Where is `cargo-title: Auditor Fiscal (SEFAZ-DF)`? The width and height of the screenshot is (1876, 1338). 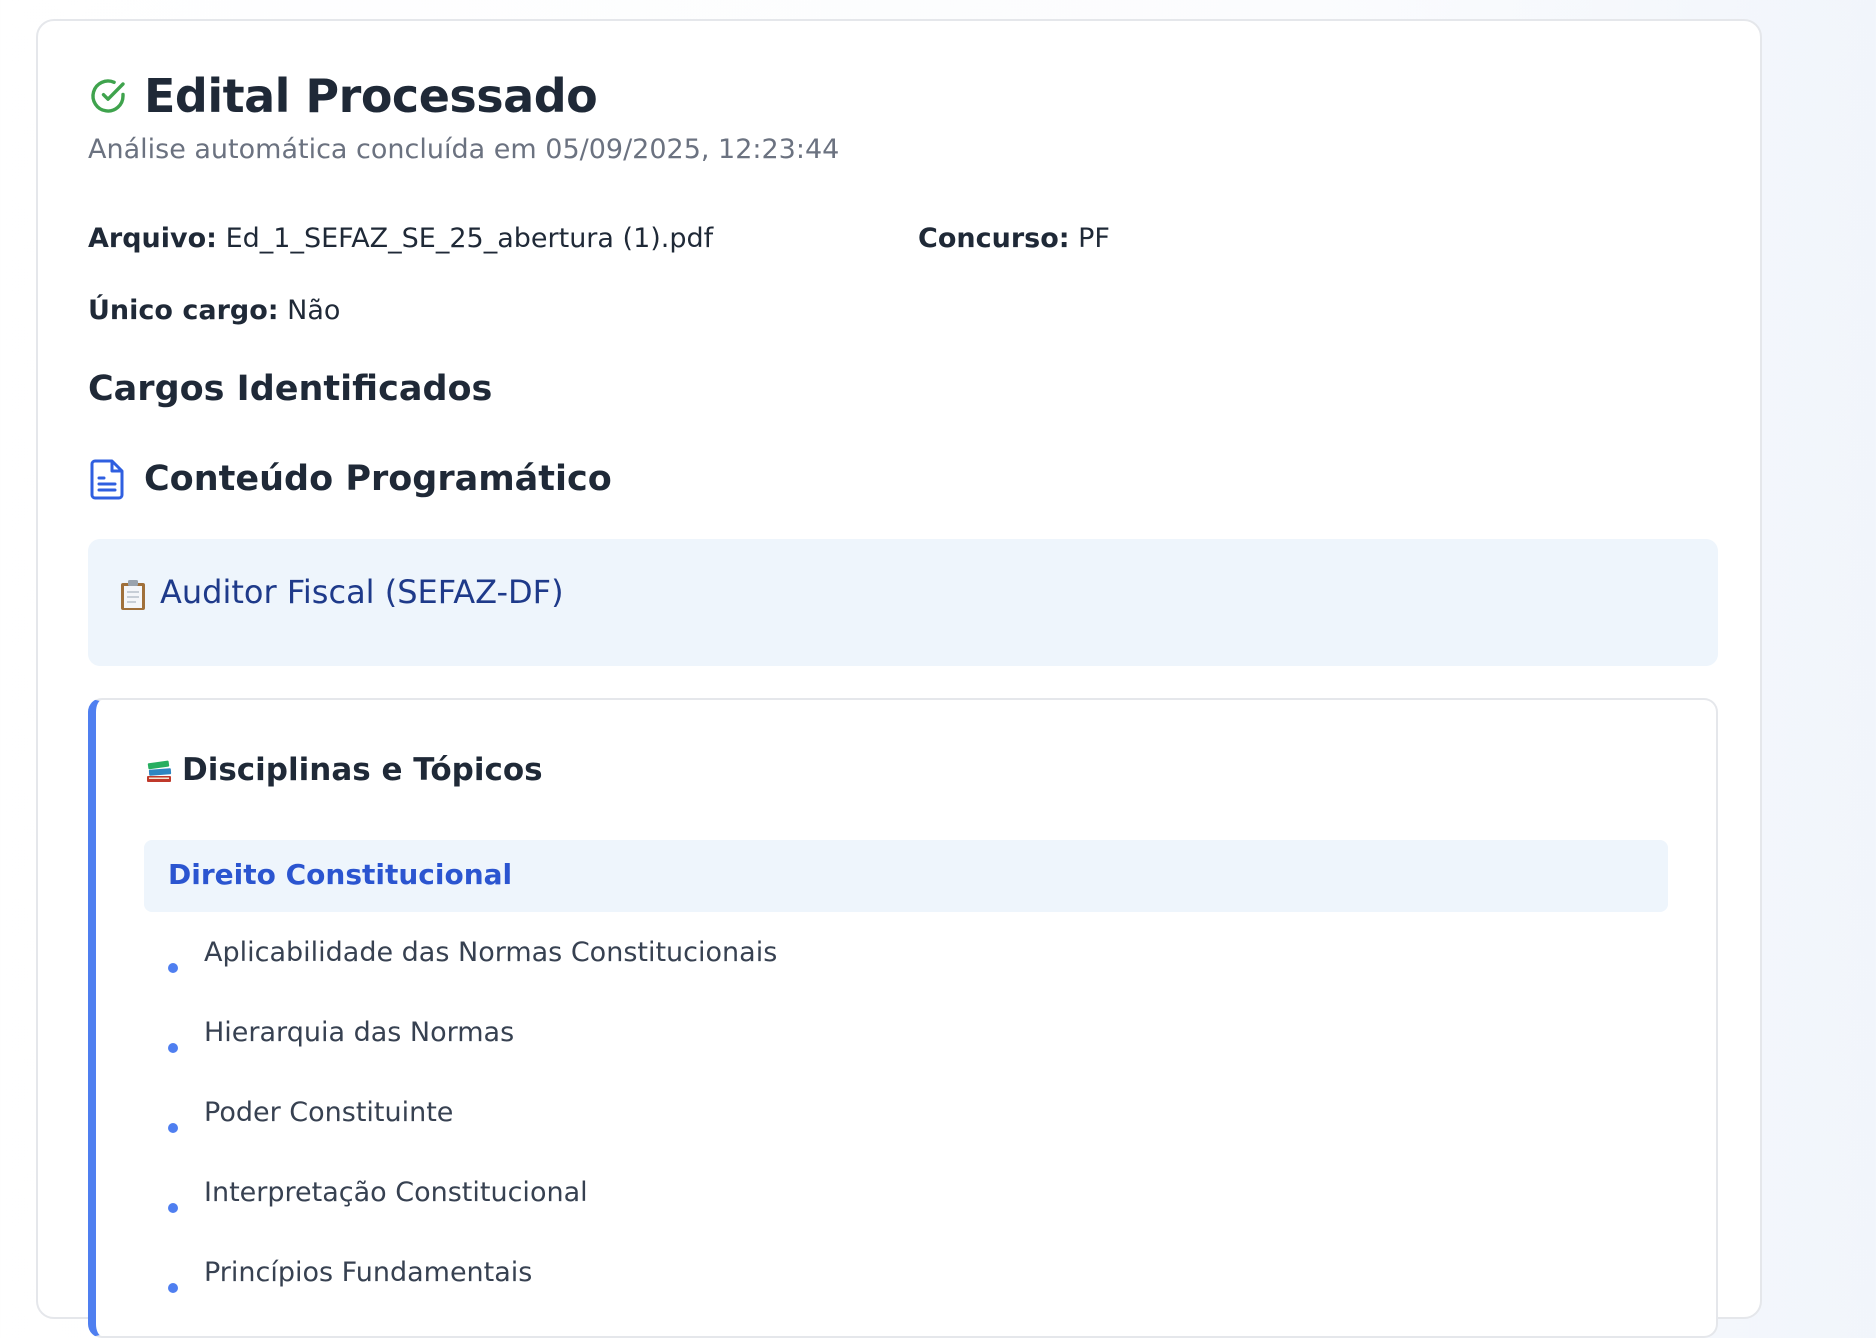 cargo-title: Auditor Fiscal (SEFAZ-DF) is located at coordinates (362, 592).